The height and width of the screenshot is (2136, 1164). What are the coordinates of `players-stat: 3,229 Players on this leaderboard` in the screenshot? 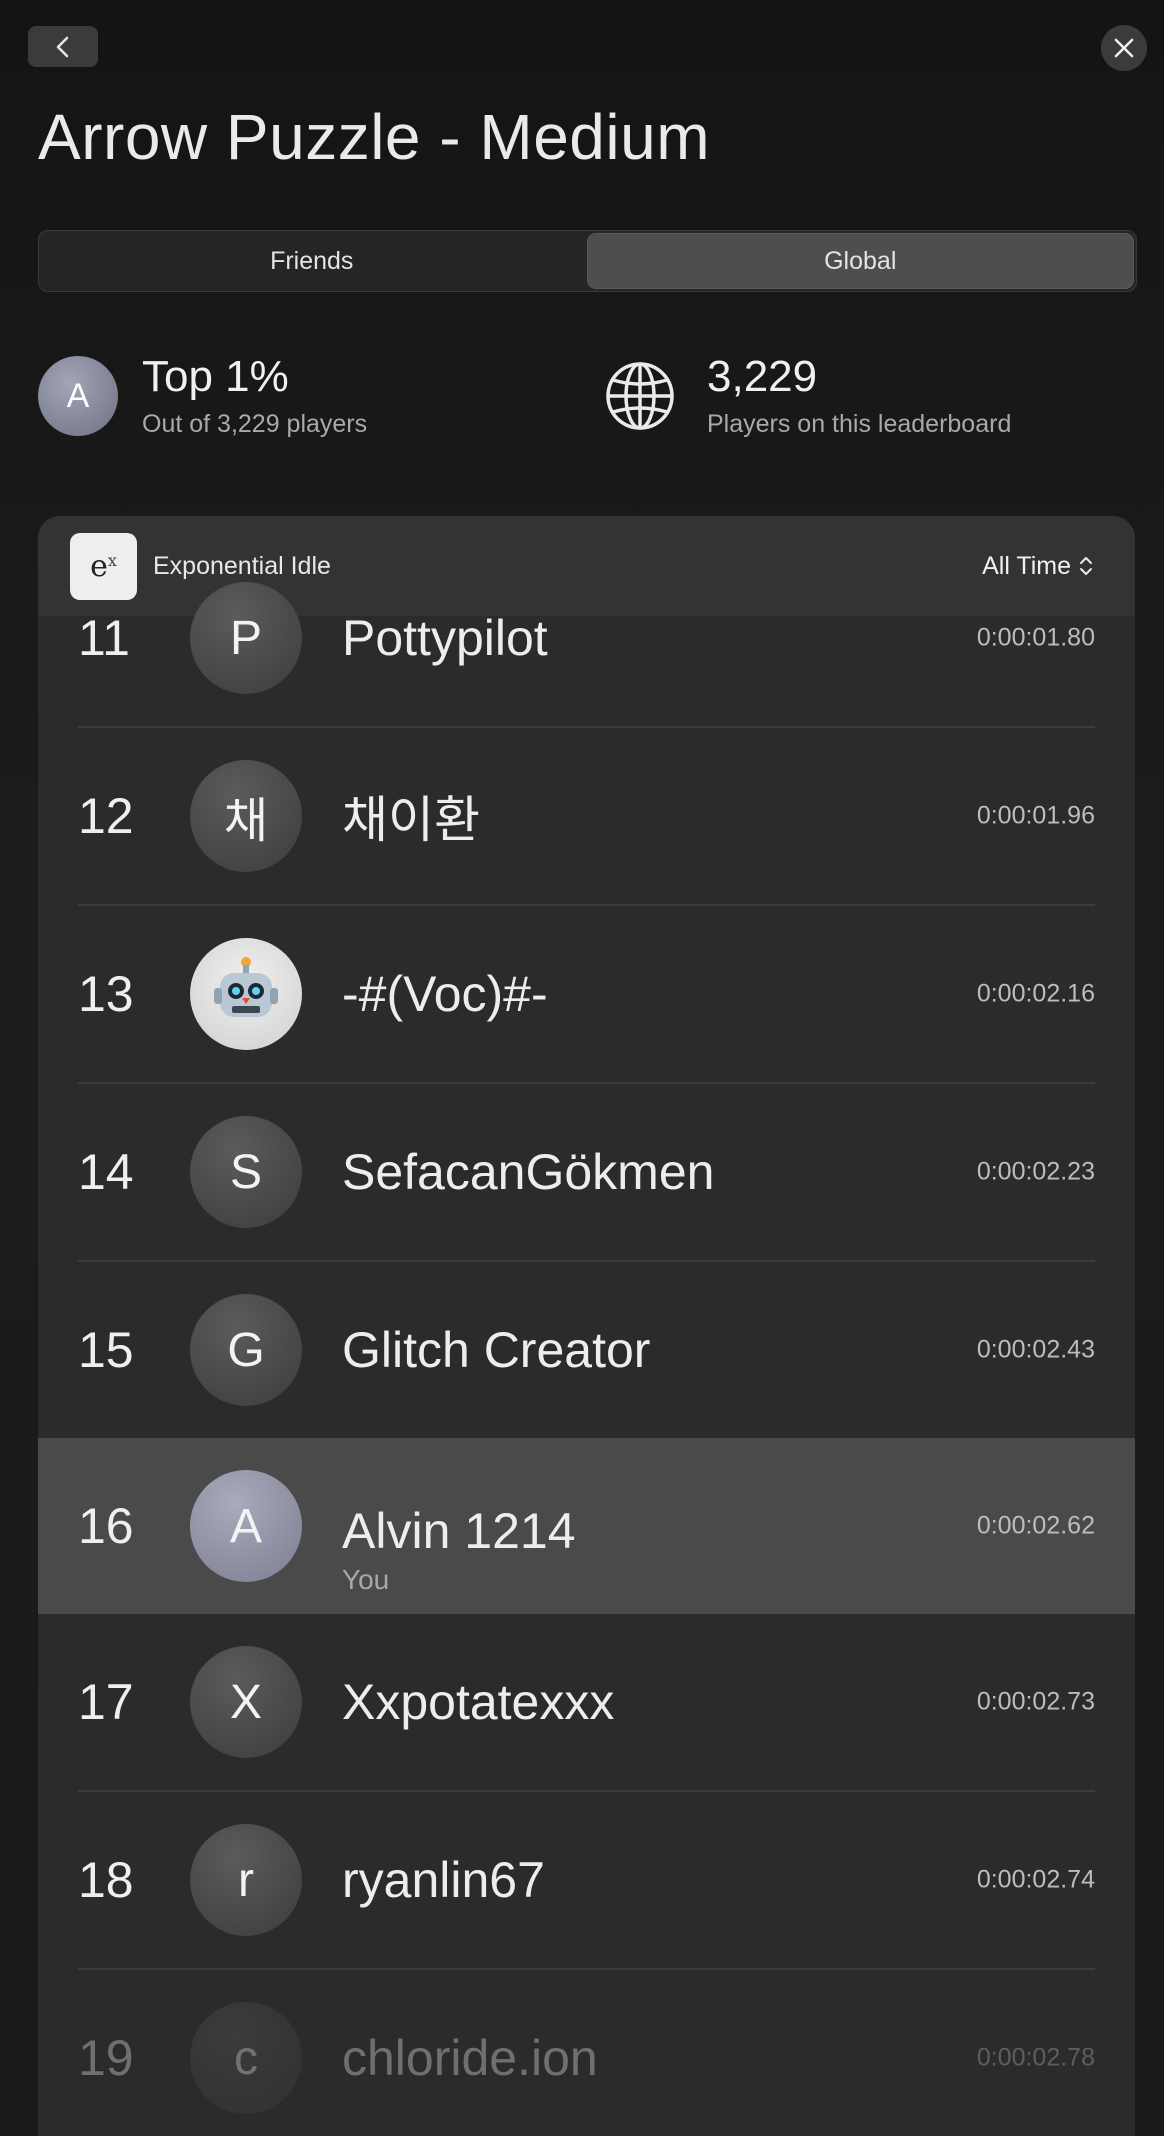 It's located at (859, 397).